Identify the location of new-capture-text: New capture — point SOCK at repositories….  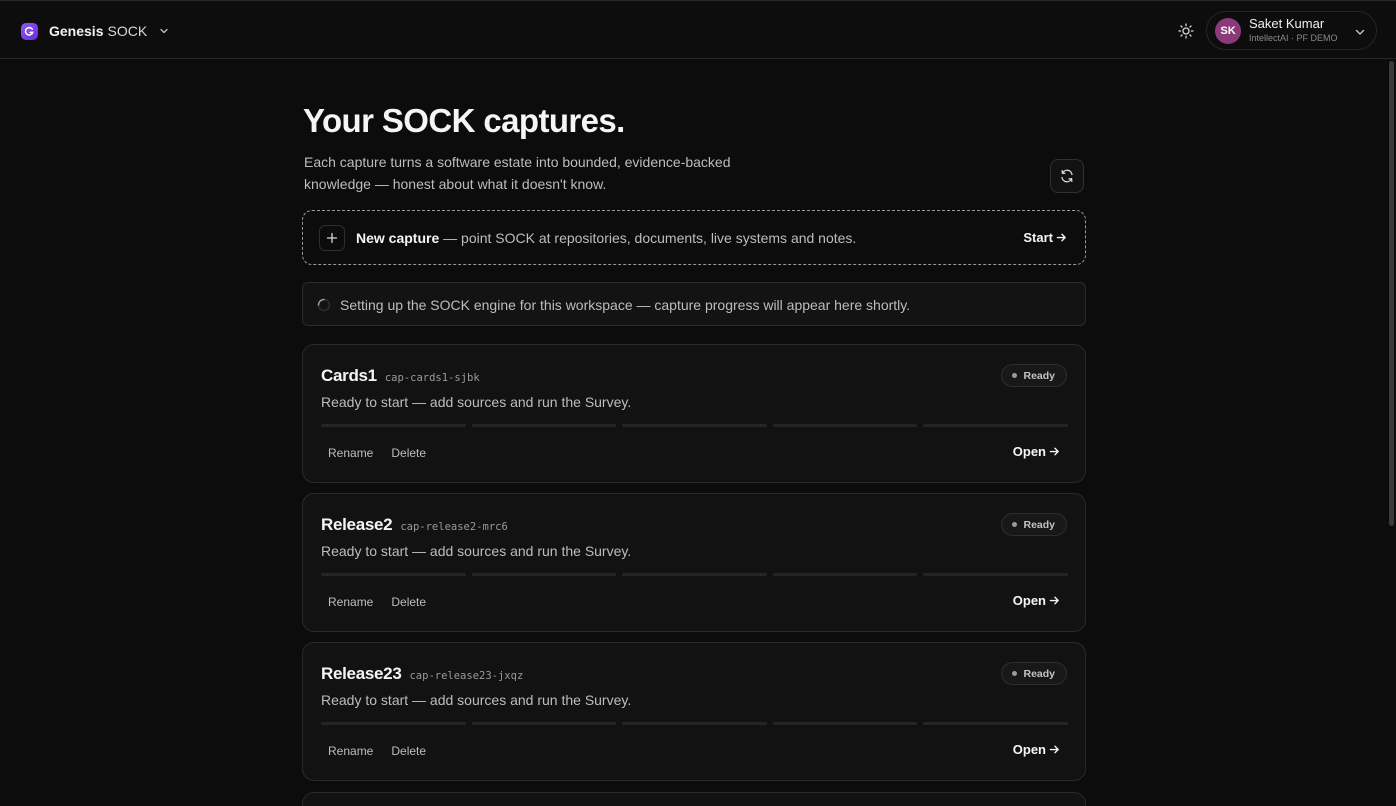
(606, 238).